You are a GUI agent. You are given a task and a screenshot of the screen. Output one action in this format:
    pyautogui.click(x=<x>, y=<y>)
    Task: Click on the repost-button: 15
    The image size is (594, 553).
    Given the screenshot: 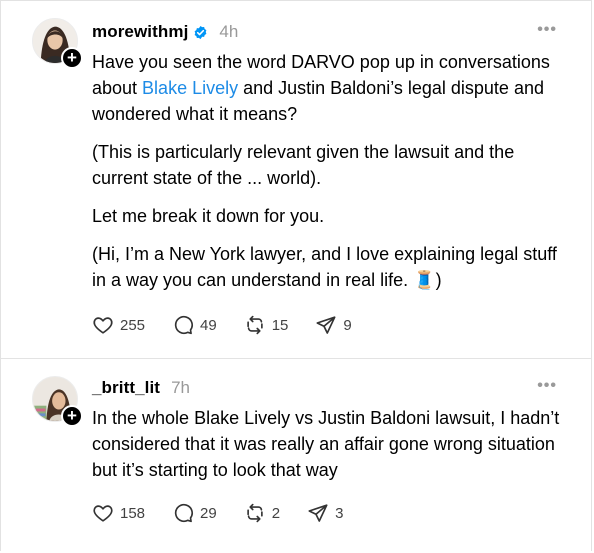 What is the action you would take?
    pyautogui.click(x=266, y=325)
    